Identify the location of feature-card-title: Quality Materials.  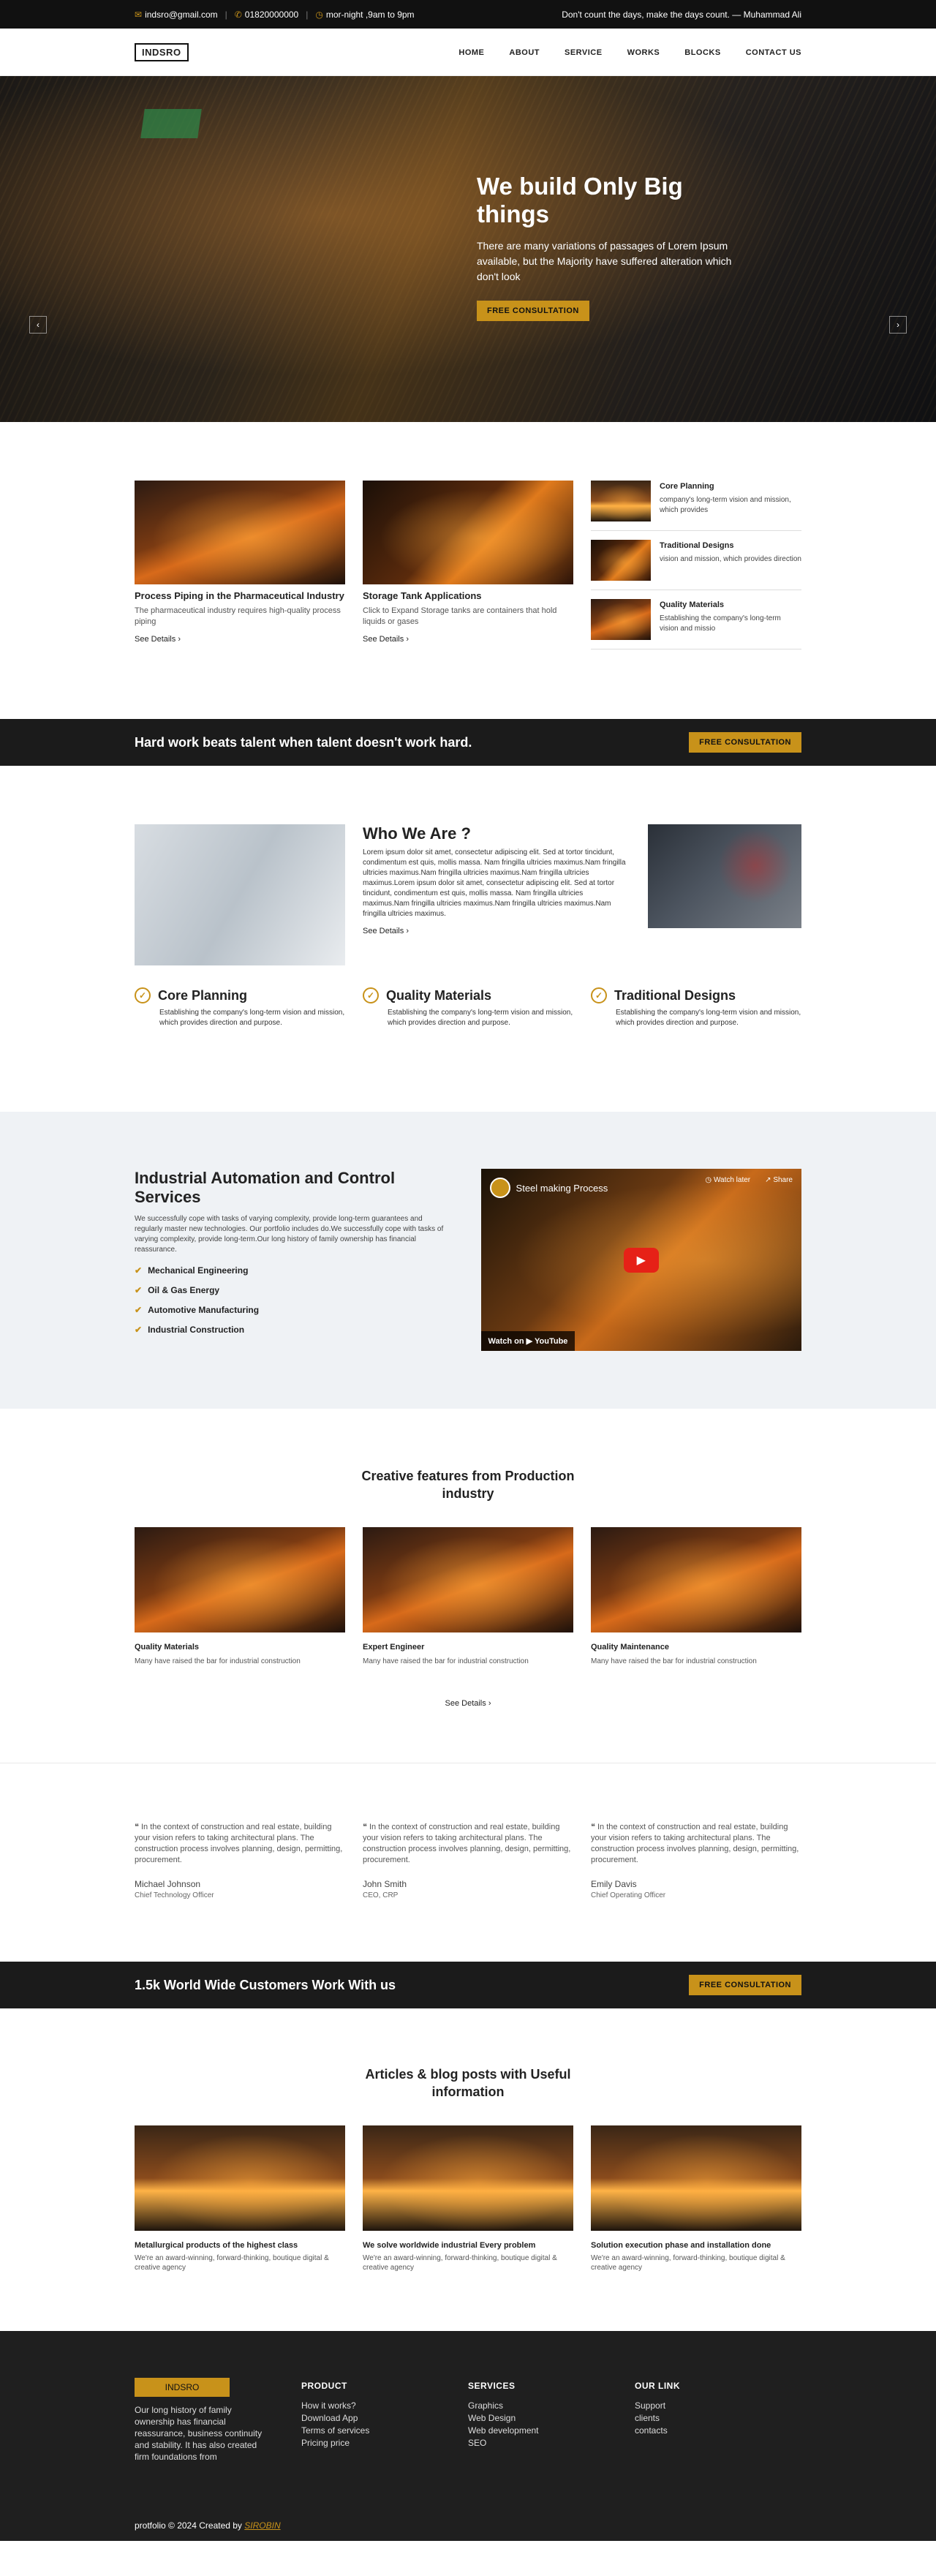
(167, 1647).